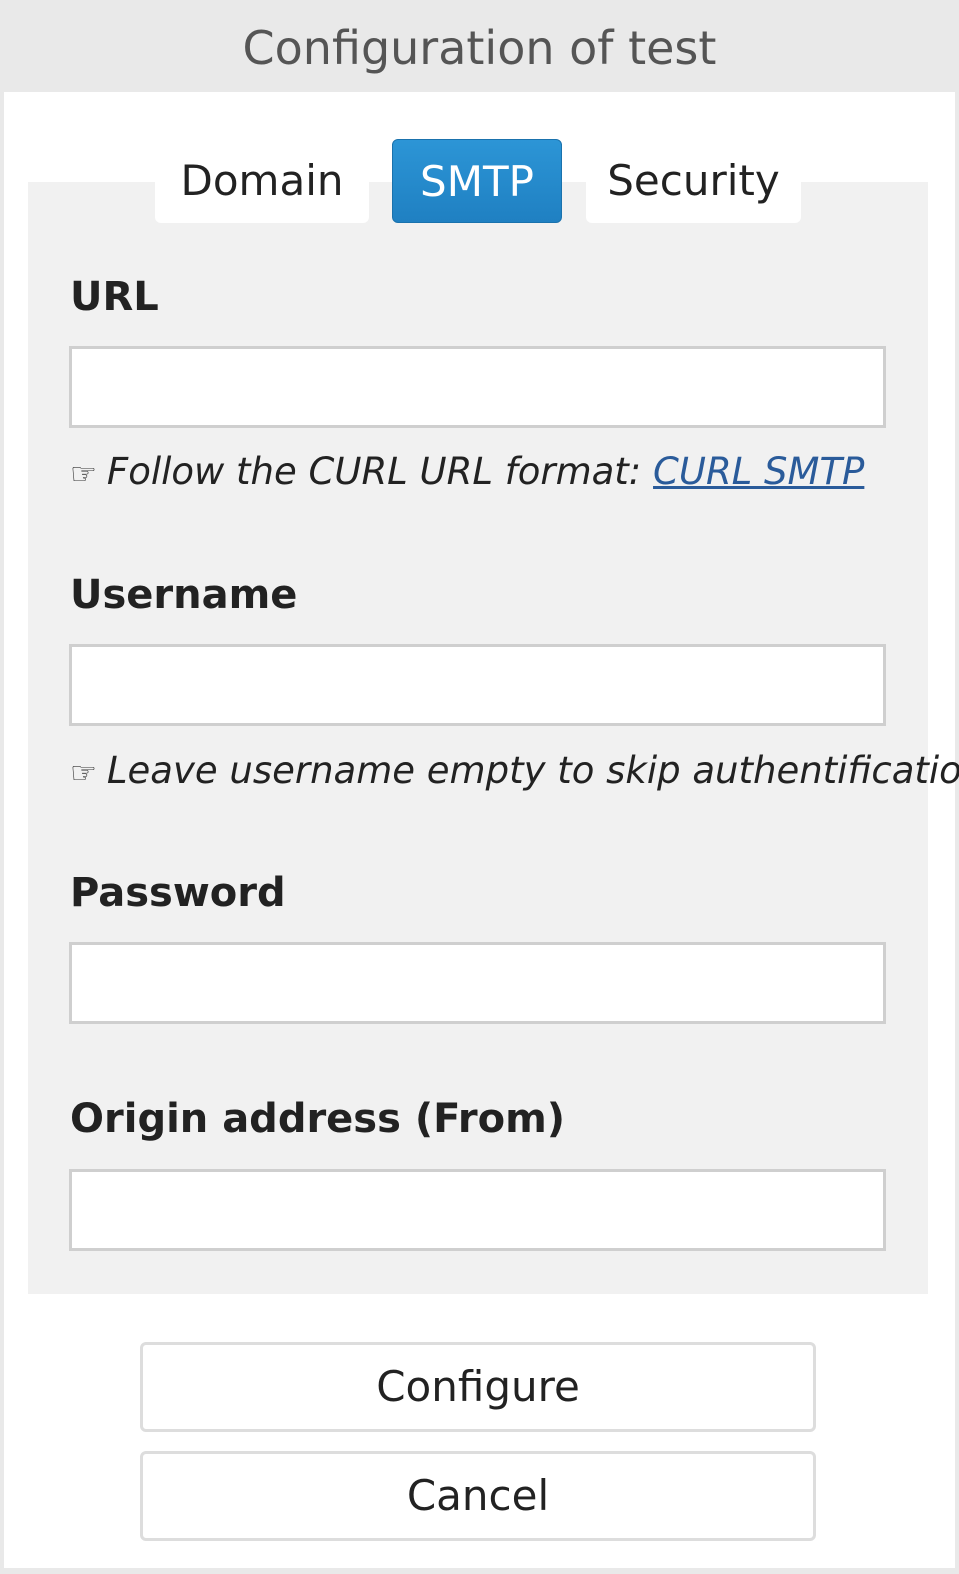 The image size is (959, 1574). I want to click on url-hint: ☞ Follow the CURL URL format: CURL SMTP, so click(467, 473).